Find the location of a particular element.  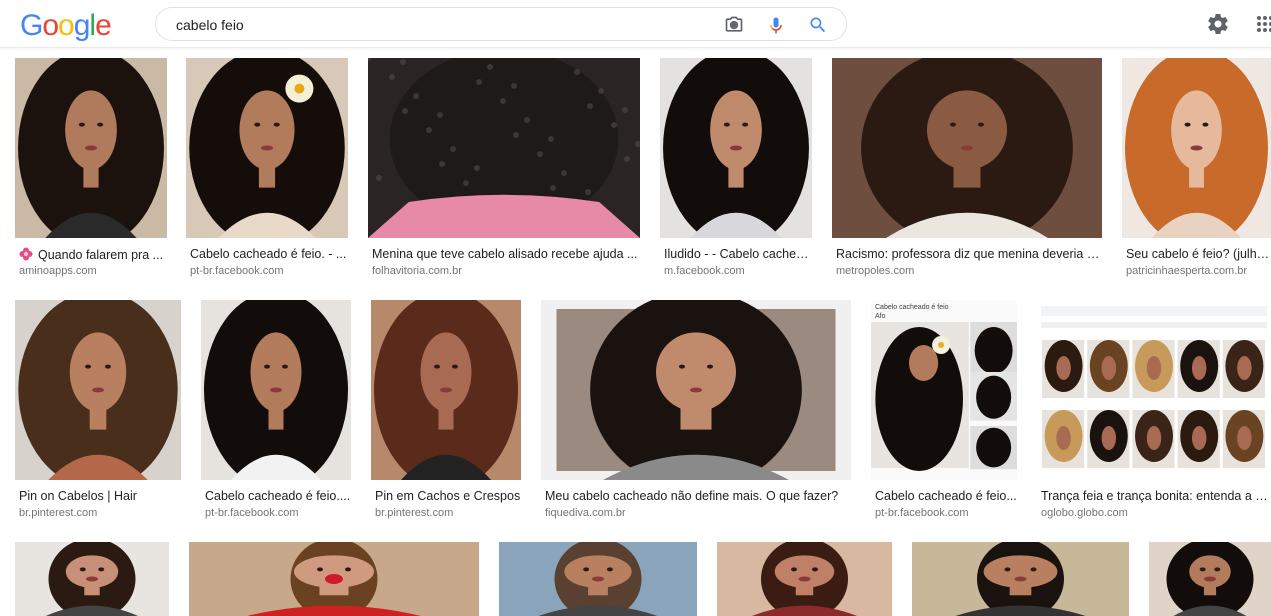

settings-gear-icon is located at coordinates (1218, 24).